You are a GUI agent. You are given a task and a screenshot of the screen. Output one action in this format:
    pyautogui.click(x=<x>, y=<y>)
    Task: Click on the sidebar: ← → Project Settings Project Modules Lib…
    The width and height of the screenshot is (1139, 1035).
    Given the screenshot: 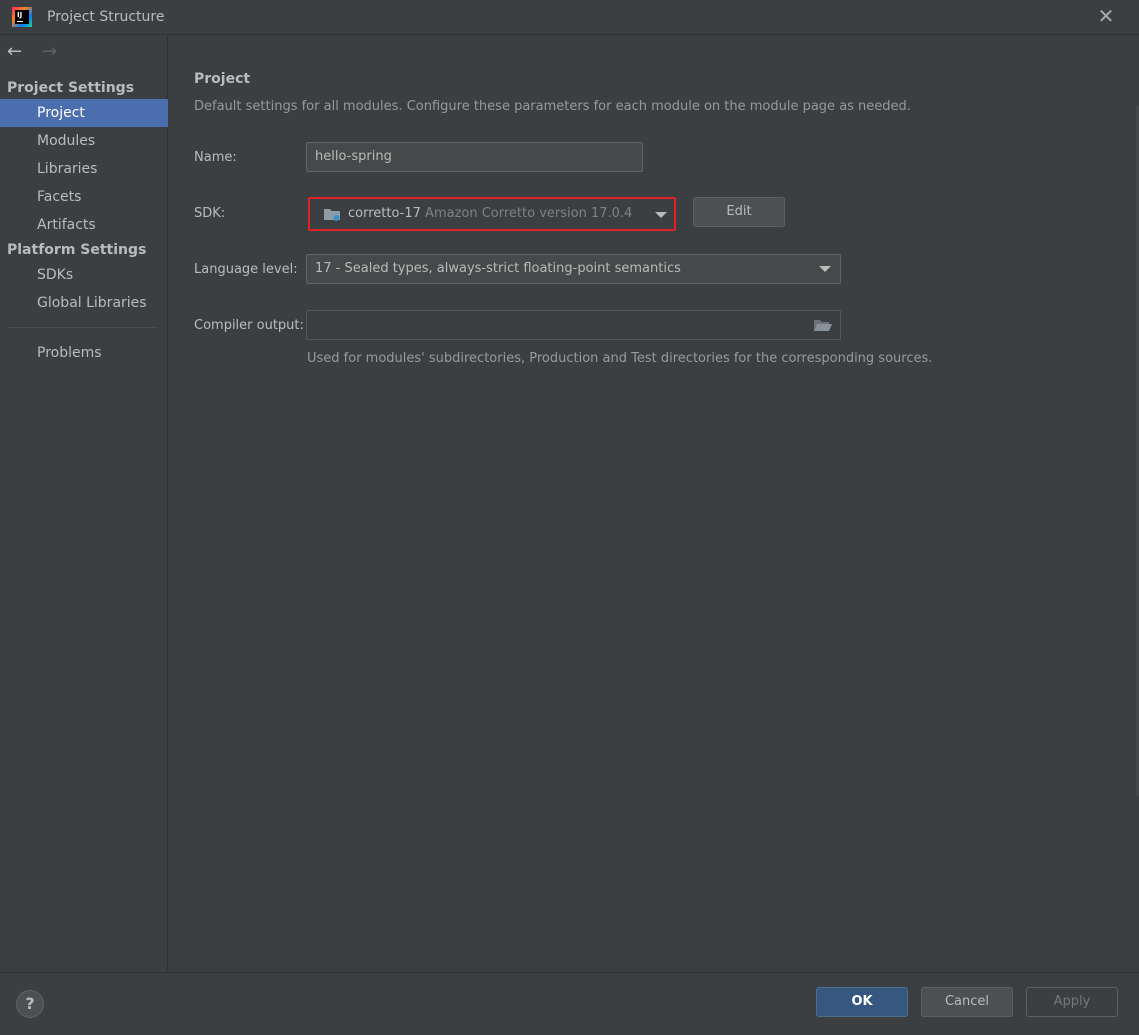 What is the action you would take?
    pyautogui.click(x=84, y=503)
    